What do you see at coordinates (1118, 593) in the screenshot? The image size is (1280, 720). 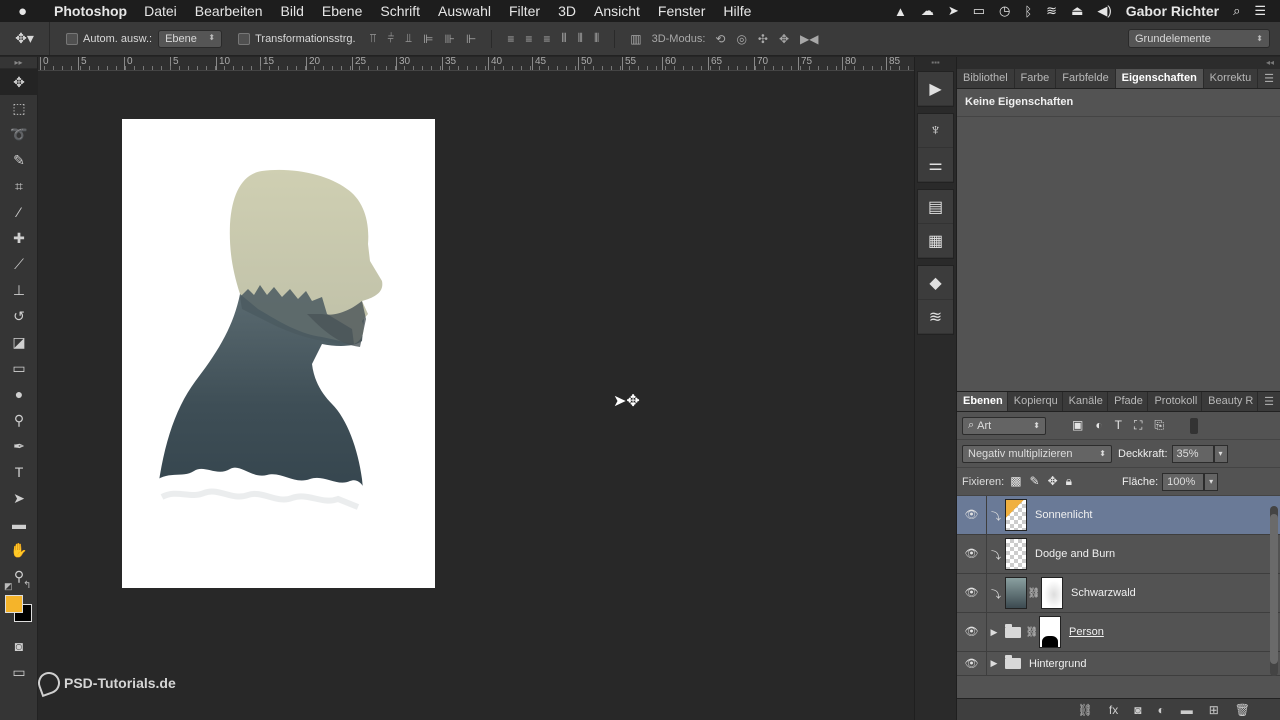 I see `layer-schwarzwald: 👁︎ ⤵ ⛓ Schwarzwald` at bounding box center [1118, 593].